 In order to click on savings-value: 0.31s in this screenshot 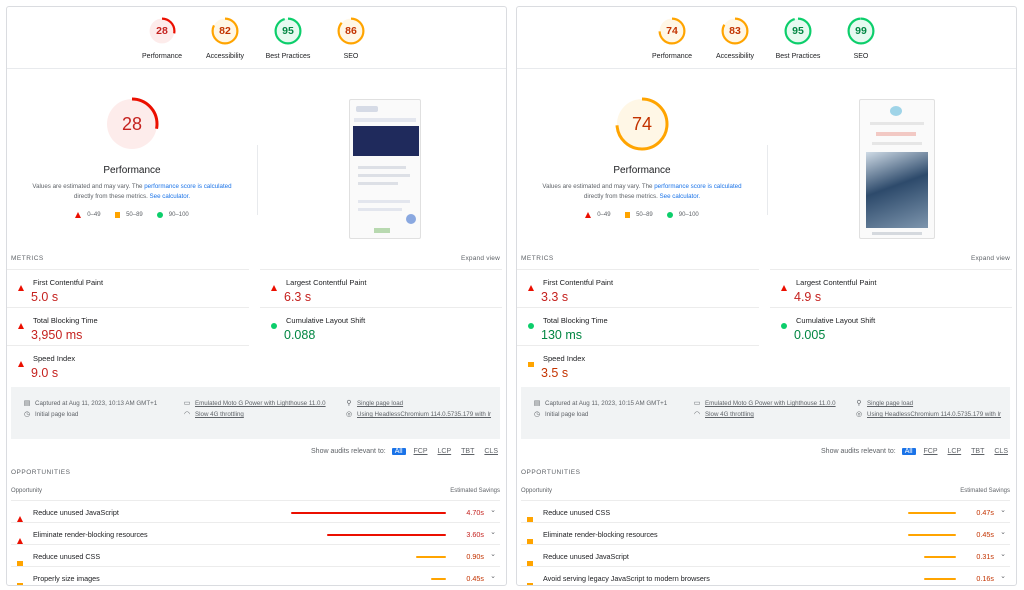, I will do `click(985, 556)`.